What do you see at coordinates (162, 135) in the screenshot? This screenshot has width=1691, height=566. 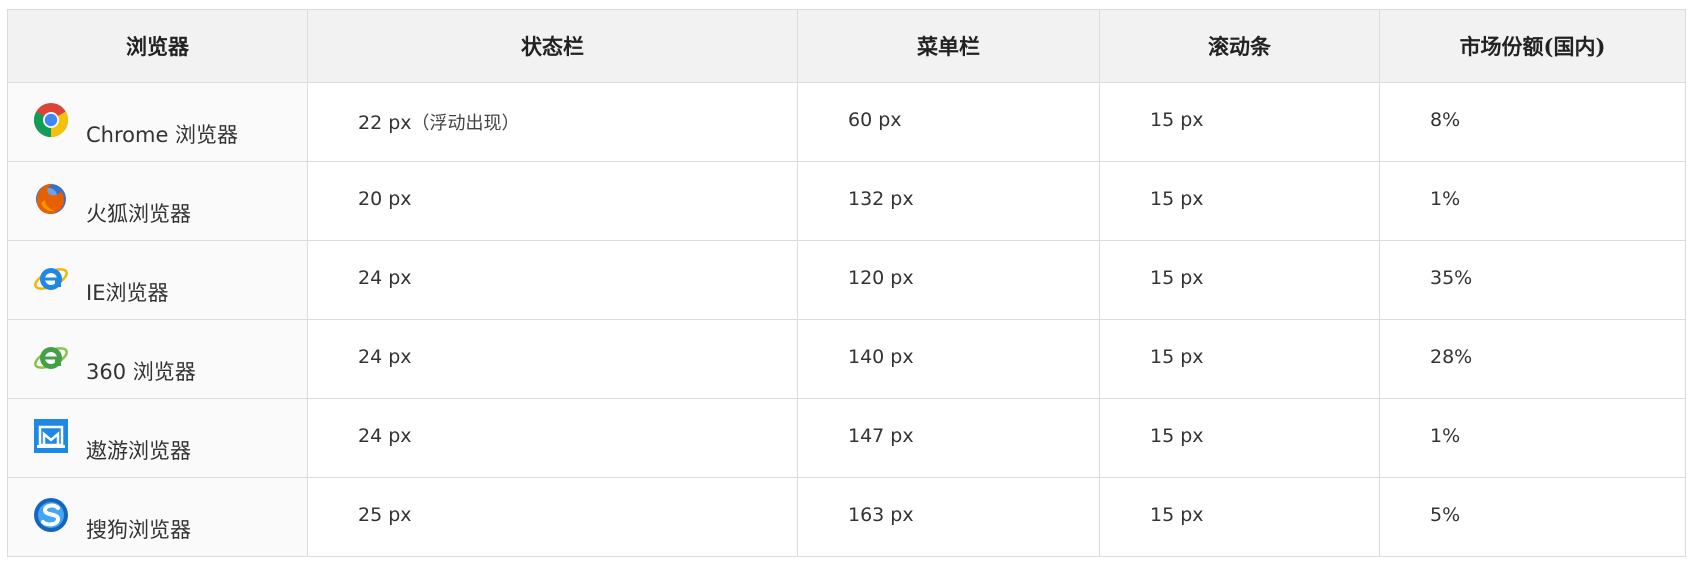 I see `browser-name: Chrome 浏览器` at bounding box center [162, 135].